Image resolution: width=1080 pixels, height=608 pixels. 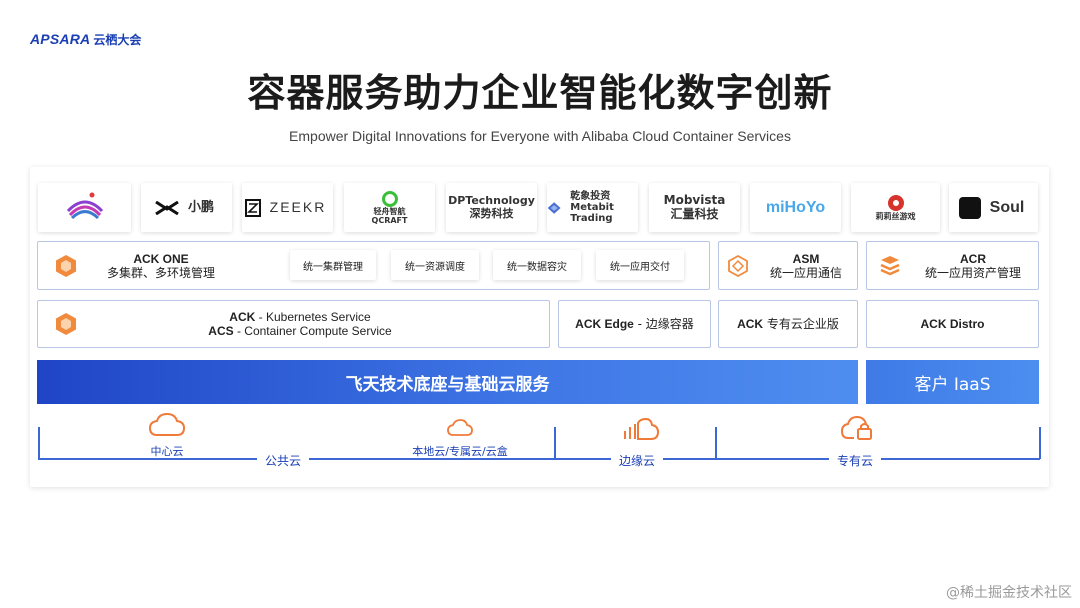 What do you see at coordinates (805, 273) in the screenshot?
I see `asm-desc: 统一应用通信` at bounding box center [805, 273].